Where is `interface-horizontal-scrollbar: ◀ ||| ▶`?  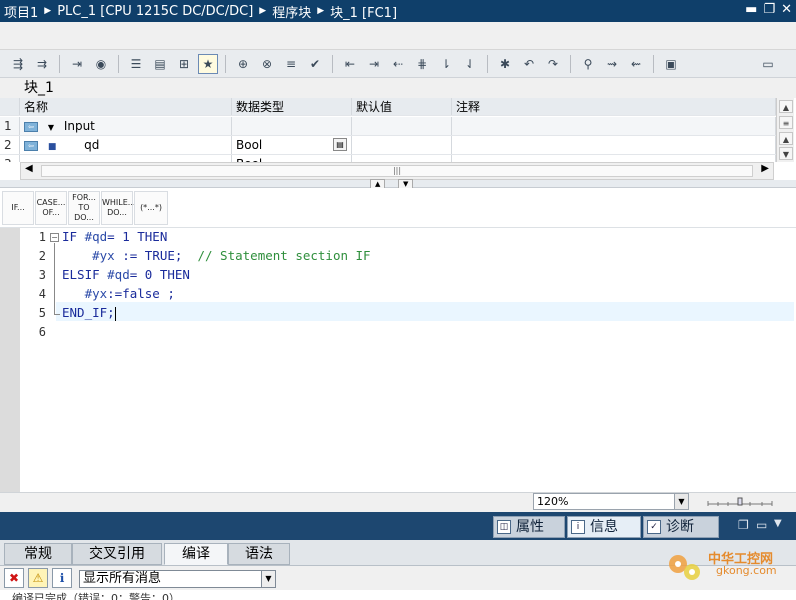
interface-horizontal-scrollbar: ◀ ||| ▶ is located at coordinates (397, 171).